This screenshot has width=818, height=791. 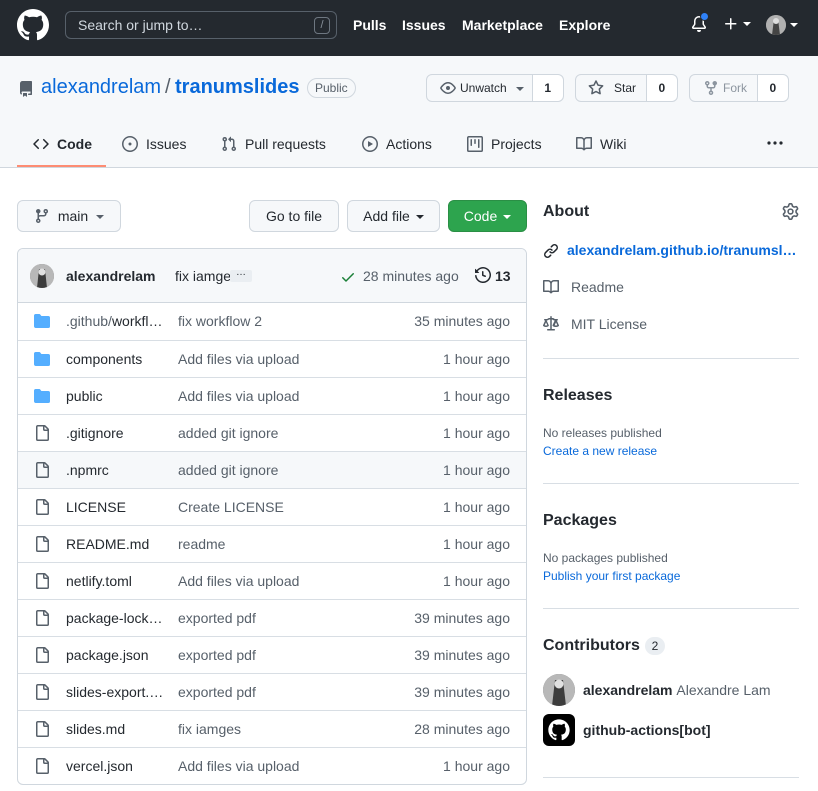 I want to click on repo-name-link: tranumslides, so click(x=237, y=87).